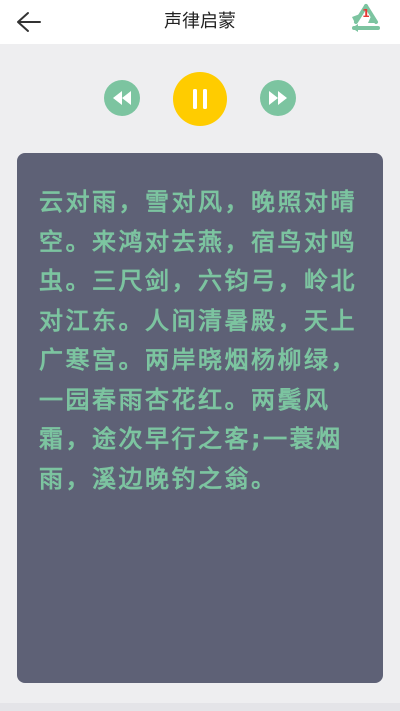 This screenshot has height=711, width=400. I want to click on top-bar: 声律启蒙 1, so click(200, 22).